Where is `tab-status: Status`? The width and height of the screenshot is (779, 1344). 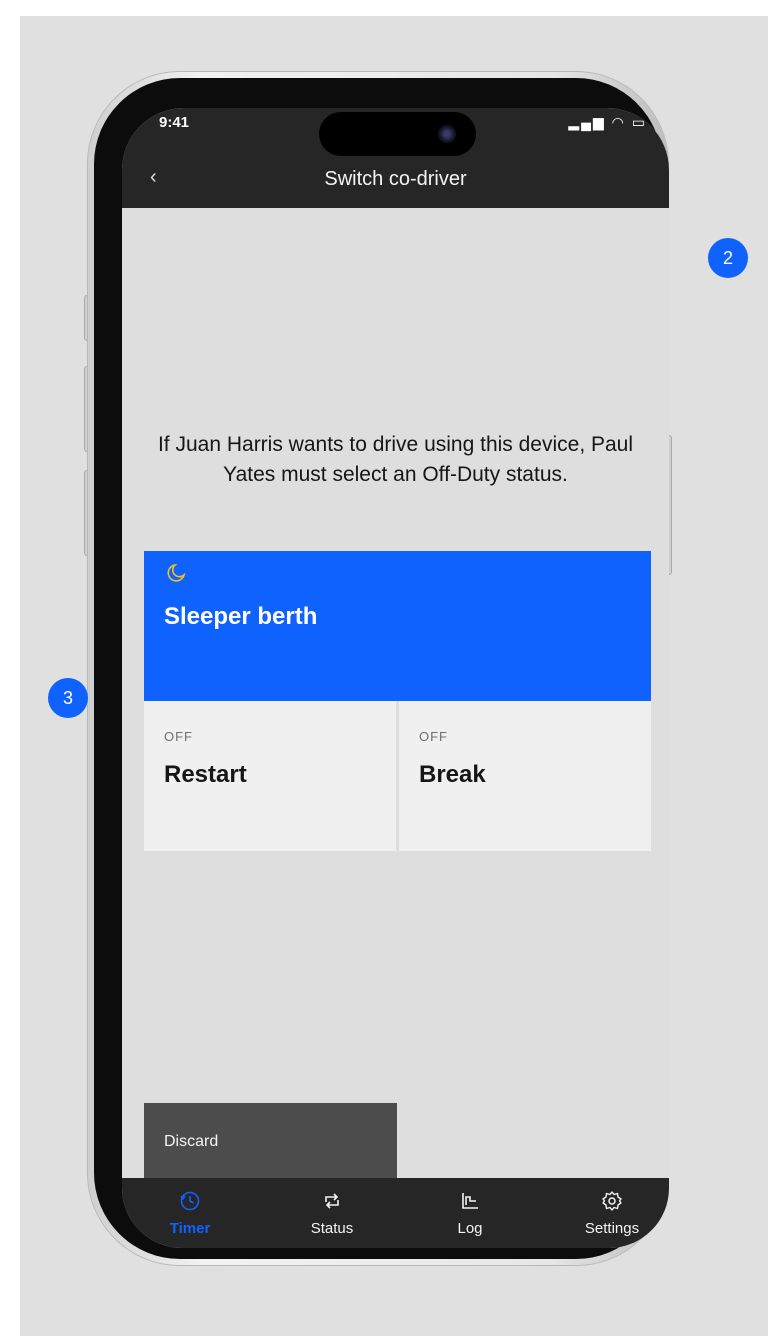
tab-status: Status is located at coordinates (332, 1213).